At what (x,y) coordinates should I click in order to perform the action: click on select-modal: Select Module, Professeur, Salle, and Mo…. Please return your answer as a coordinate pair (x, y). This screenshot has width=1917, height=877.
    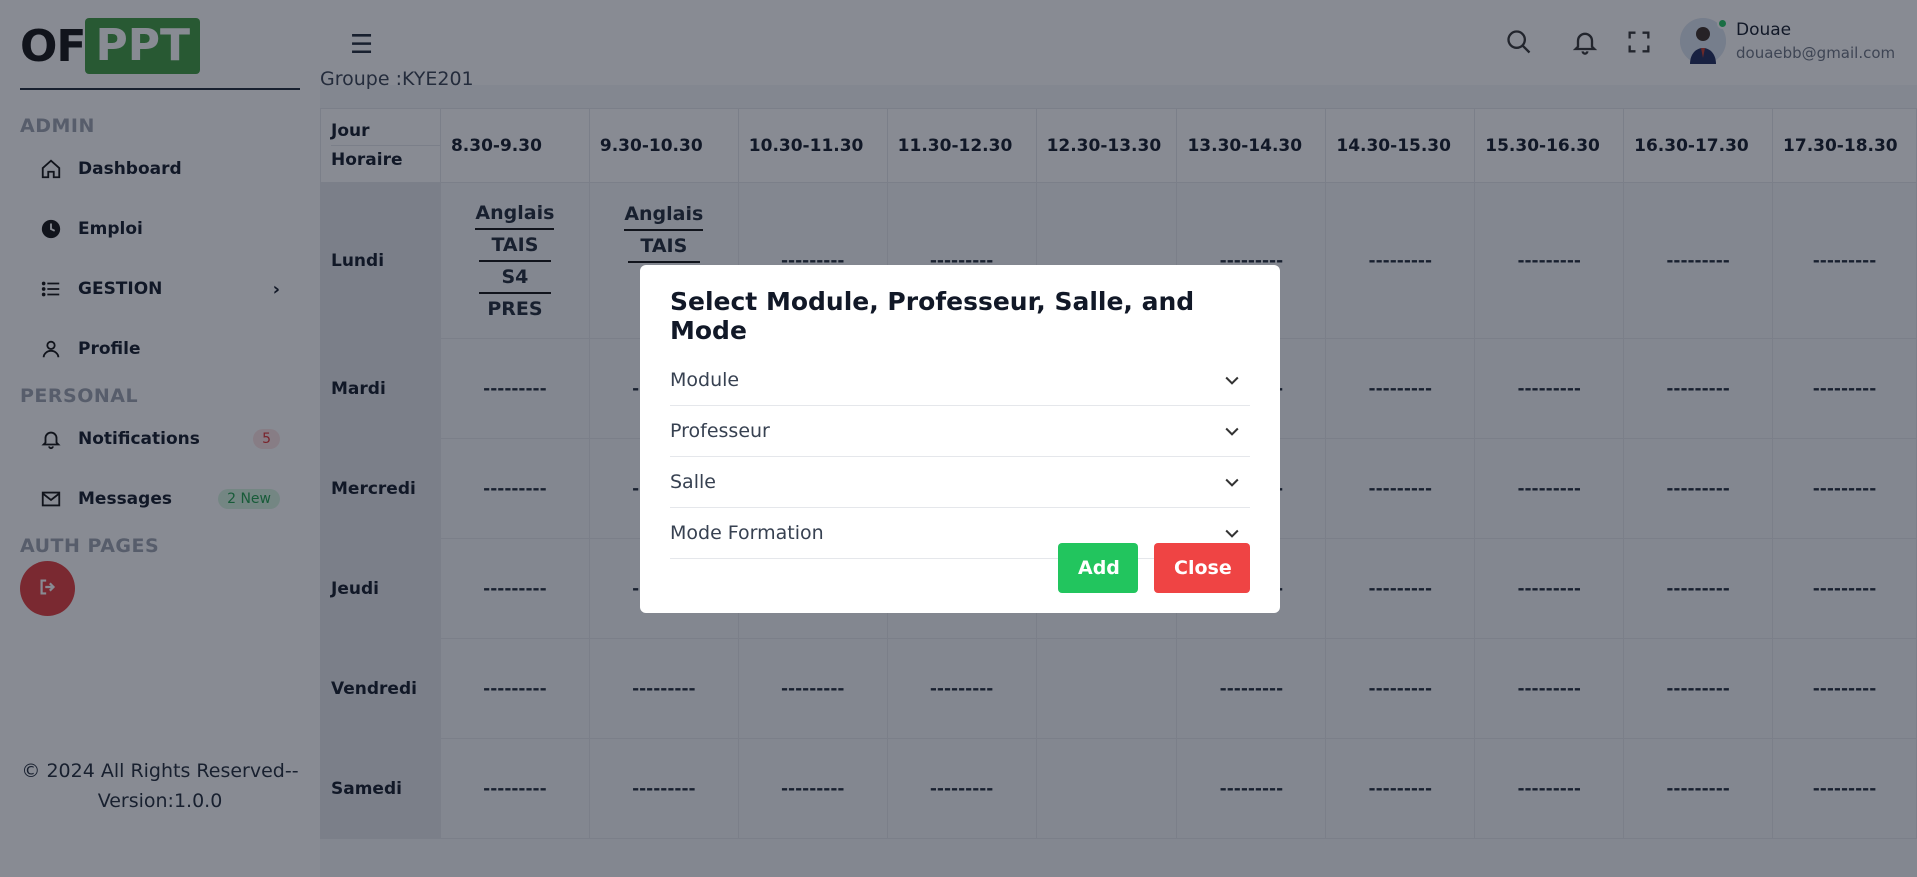
    Looking at the image, I should click on (960, 439).